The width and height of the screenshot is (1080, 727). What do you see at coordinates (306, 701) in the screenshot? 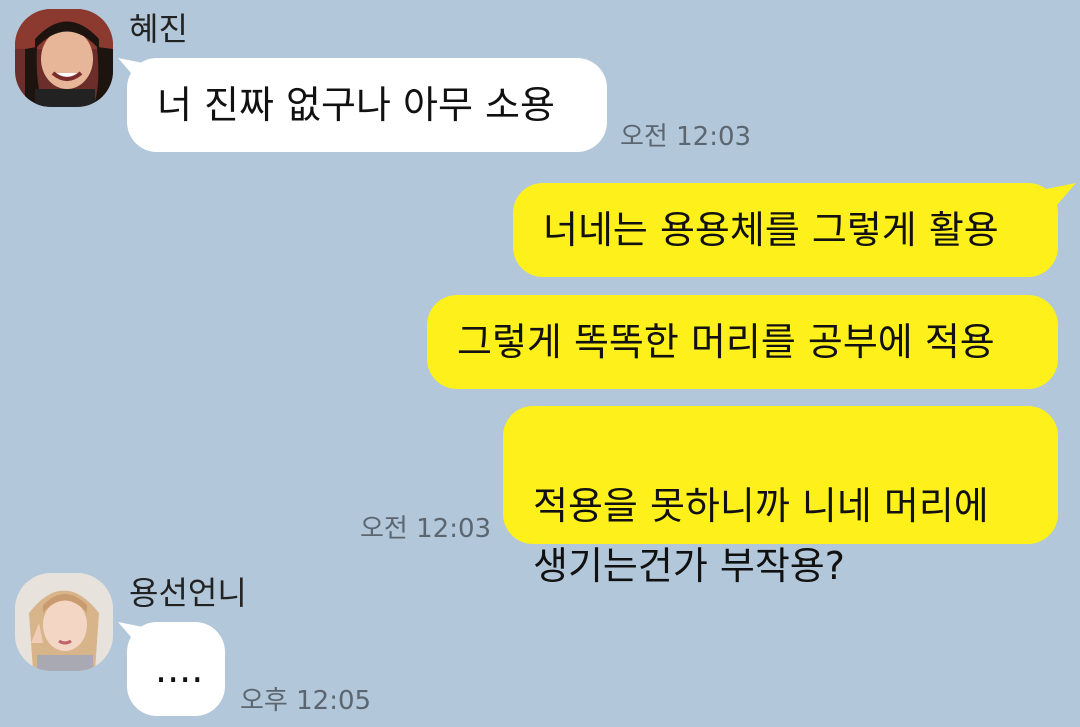
I see `message-timestamp: 오후 12:05` at bounding box center [306, 701].